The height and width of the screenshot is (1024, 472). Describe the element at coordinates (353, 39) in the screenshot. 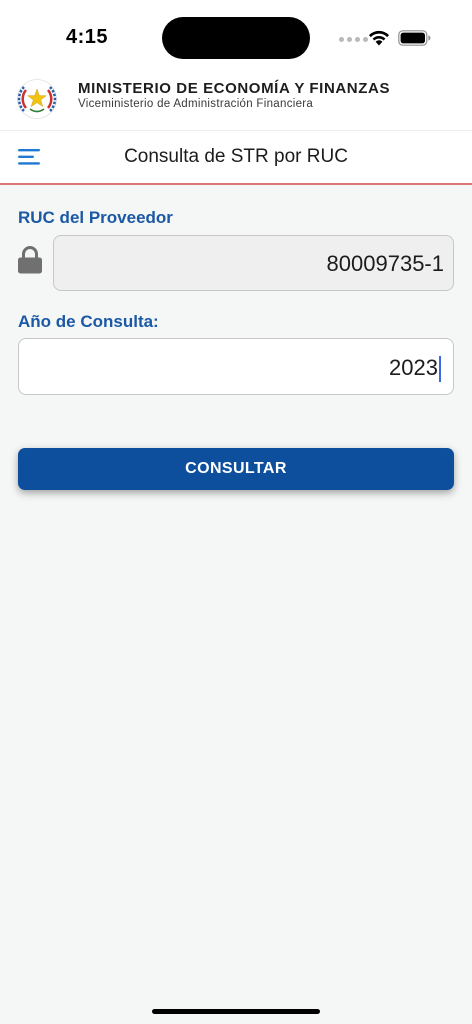

I see `signal-icon` at that location.